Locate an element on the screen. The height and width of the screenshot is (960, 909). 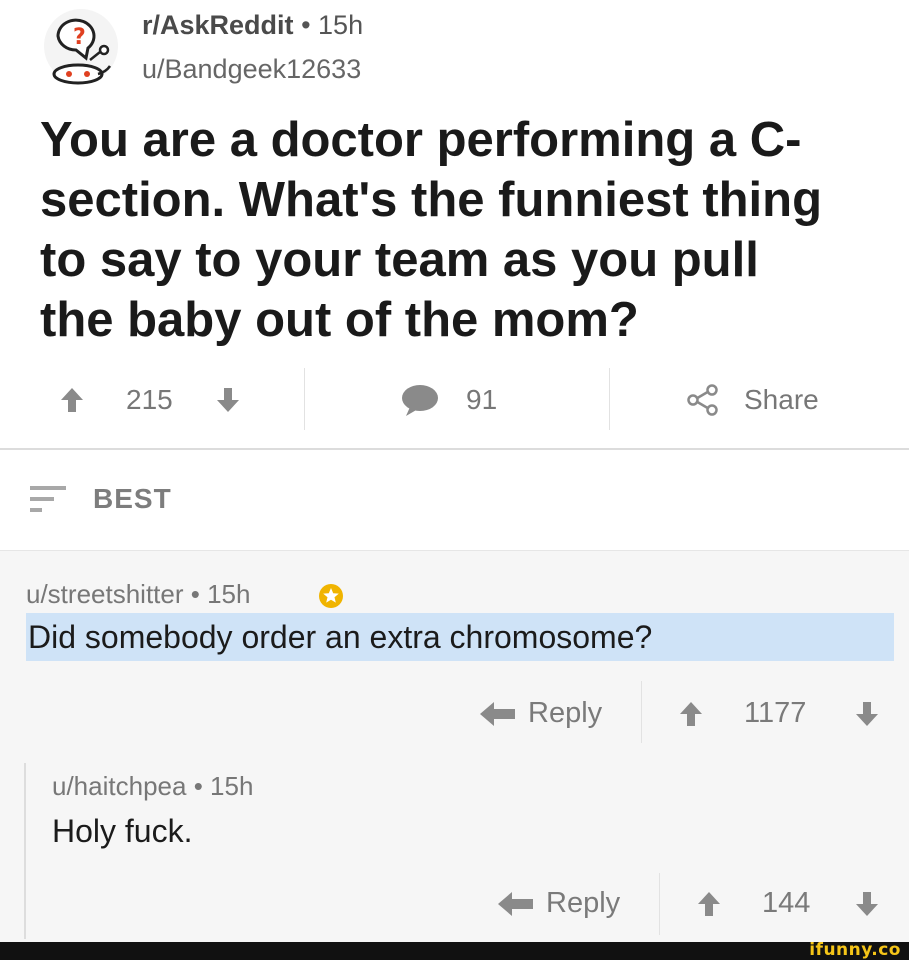
sort-row: BEST is located at coordinates (454, 500).